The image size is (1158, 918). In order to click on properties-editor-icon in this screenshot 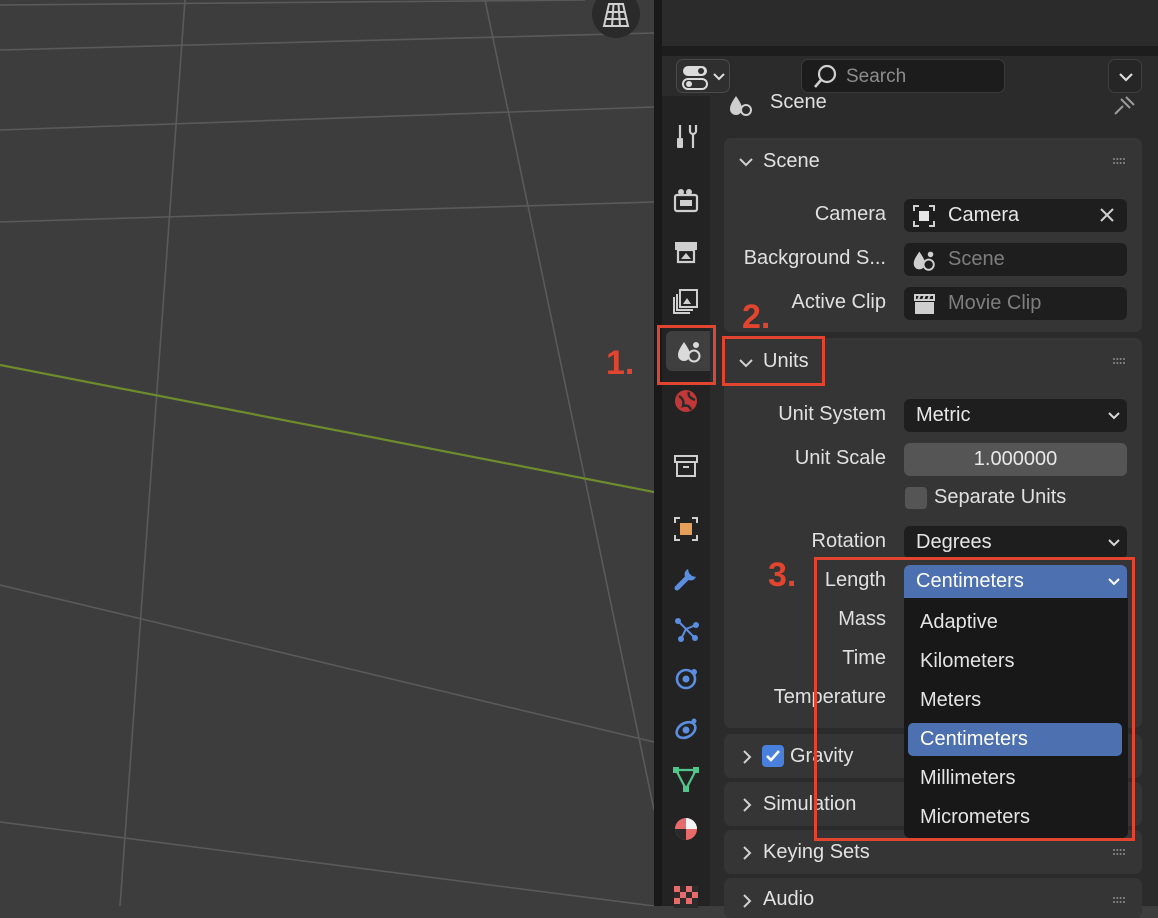, I will do `click(703, 78)`.